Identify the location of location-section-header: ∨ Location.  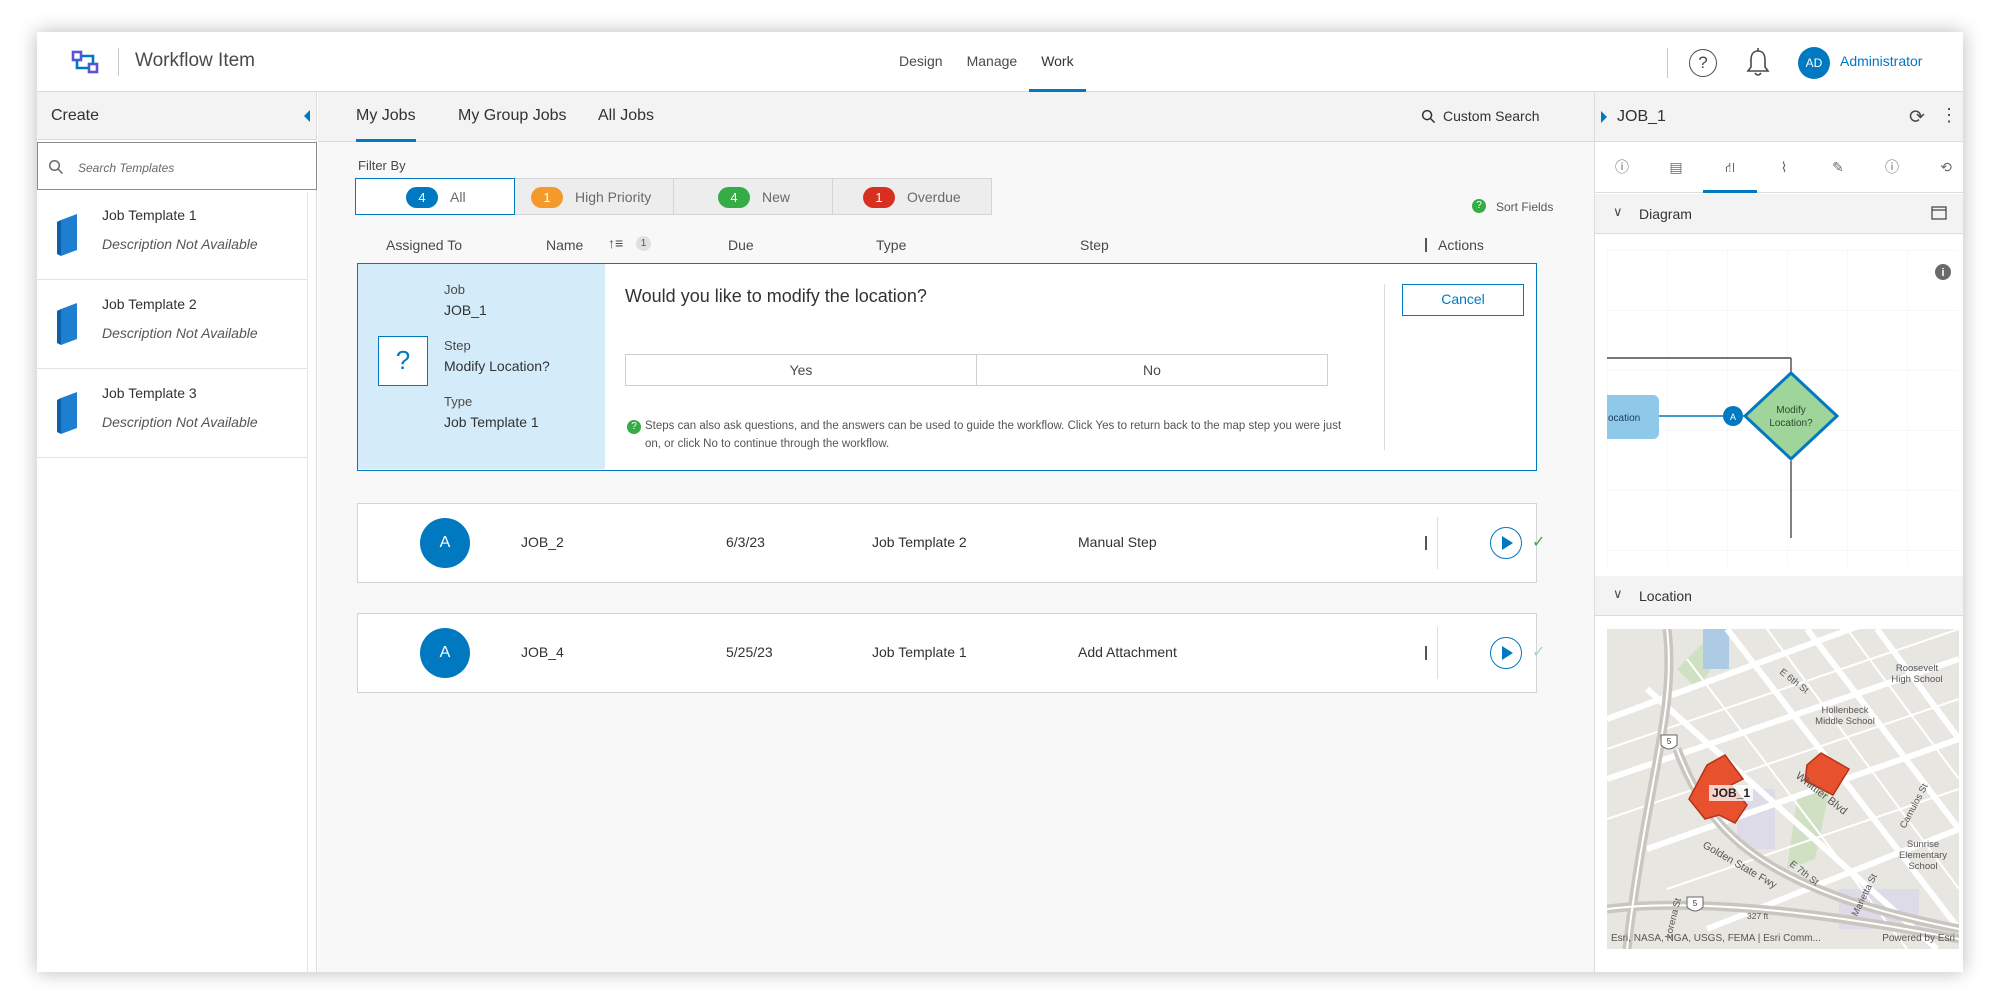
(1779, 596).